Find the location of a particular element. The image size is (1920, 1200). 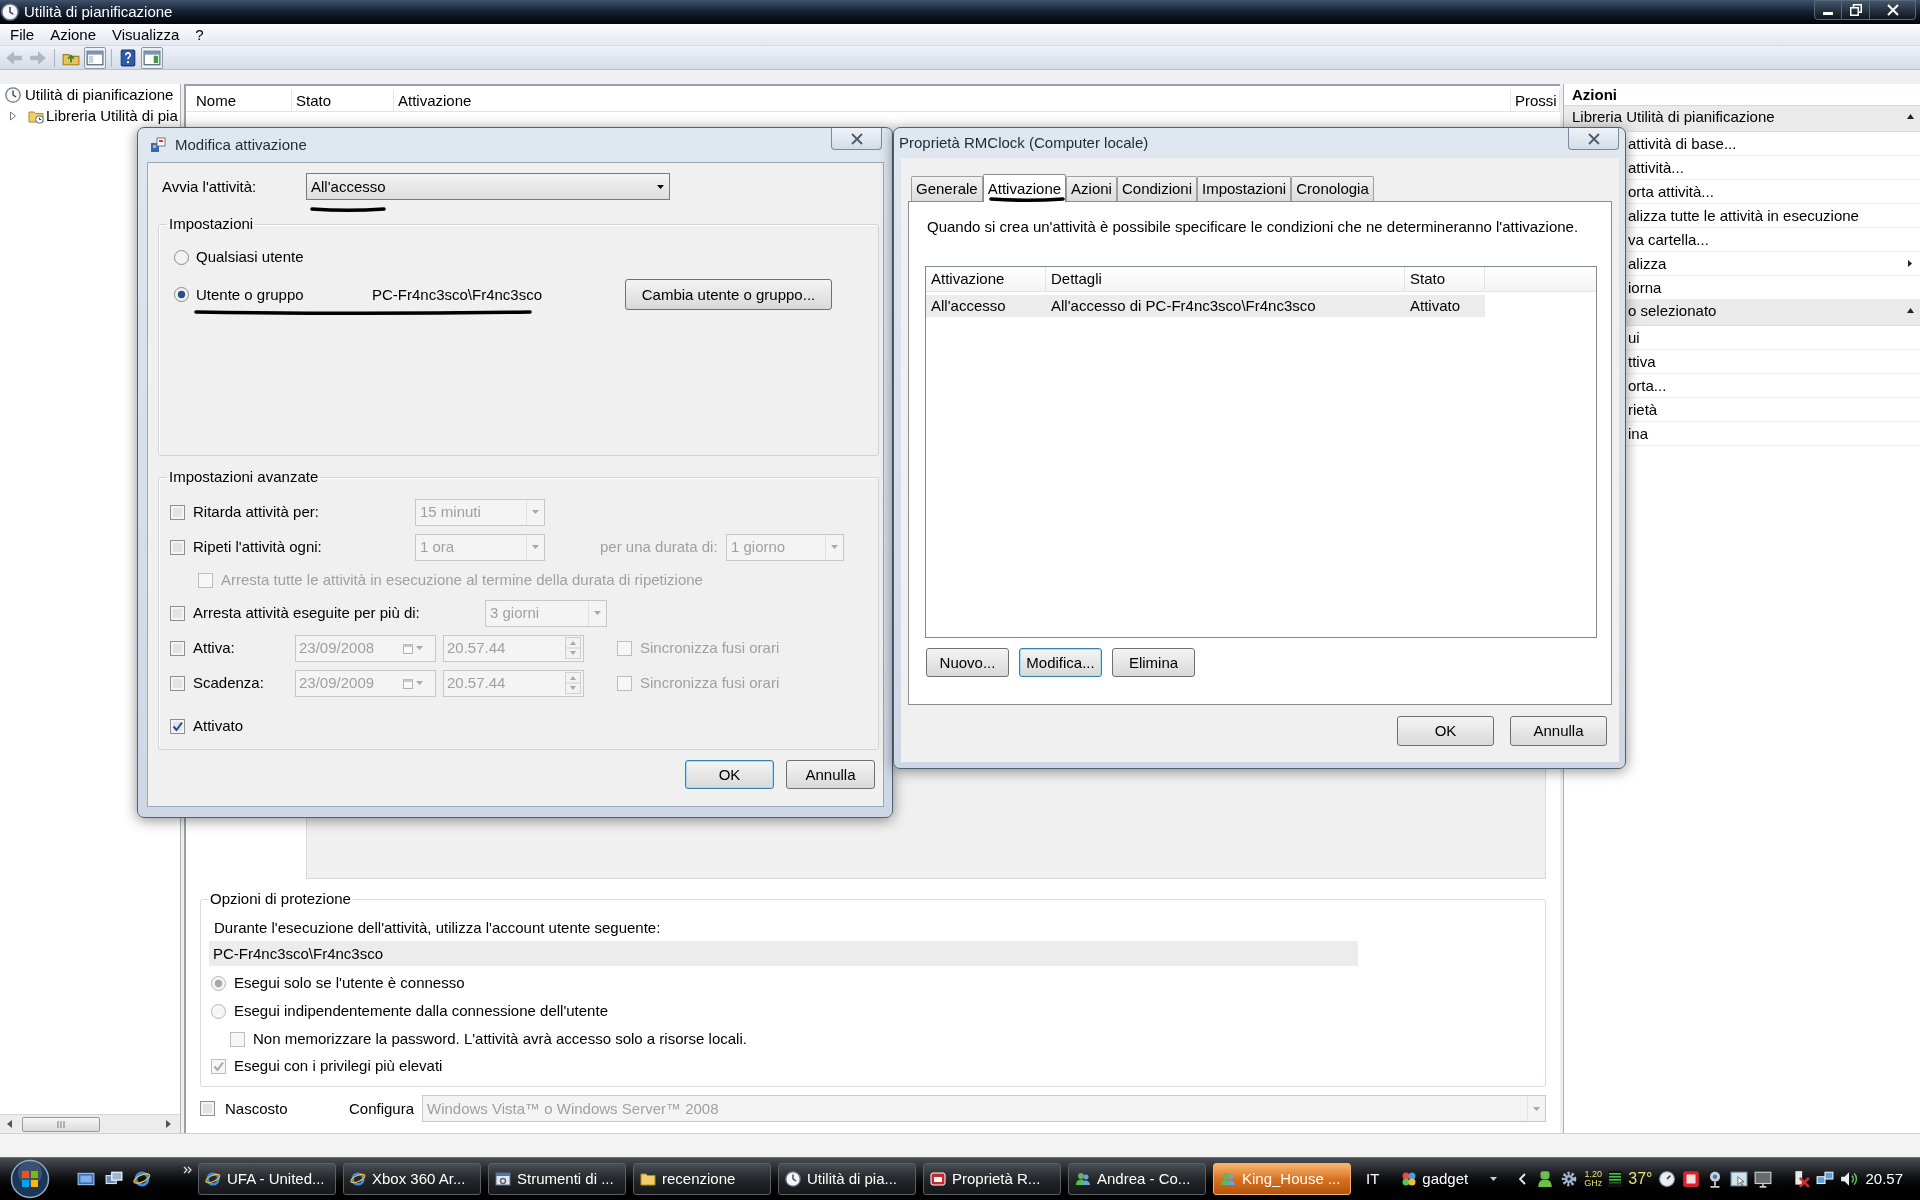

tree-item: Libreria Utilità di pia is located at coordinates (112, 115).